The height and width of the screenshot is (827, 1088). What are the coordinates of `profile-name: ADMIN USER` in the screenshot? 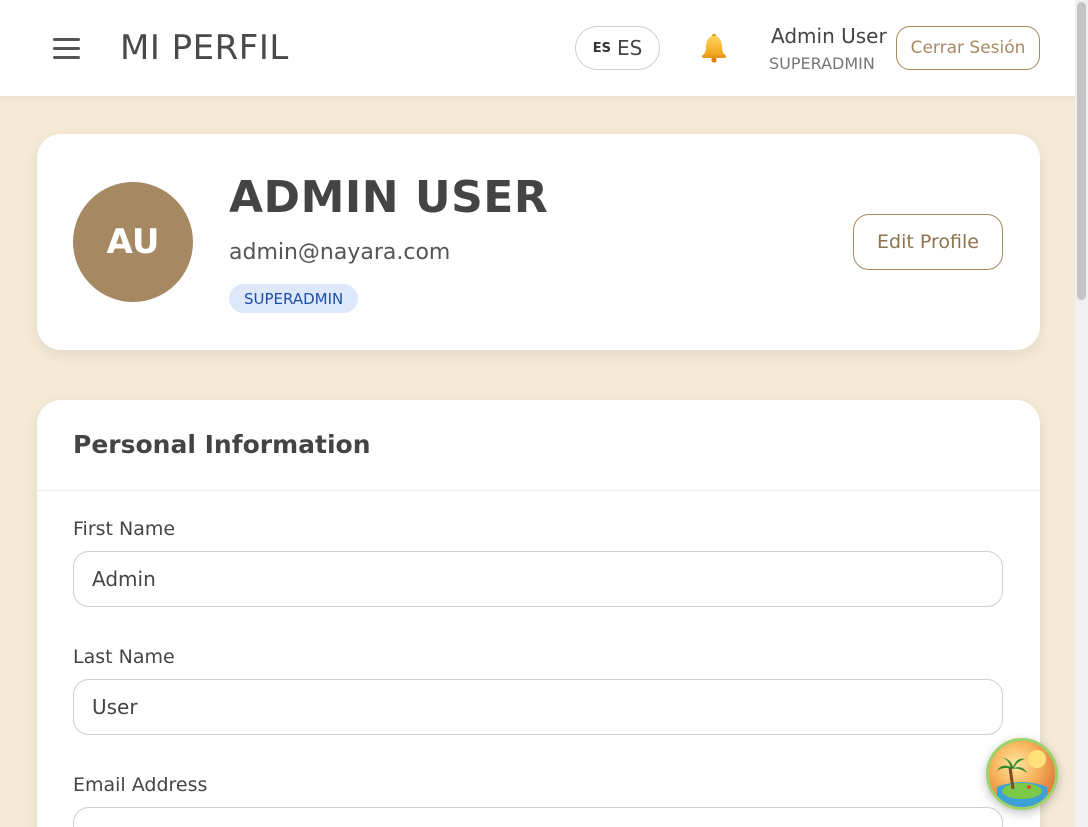 It's located at (389, 197).